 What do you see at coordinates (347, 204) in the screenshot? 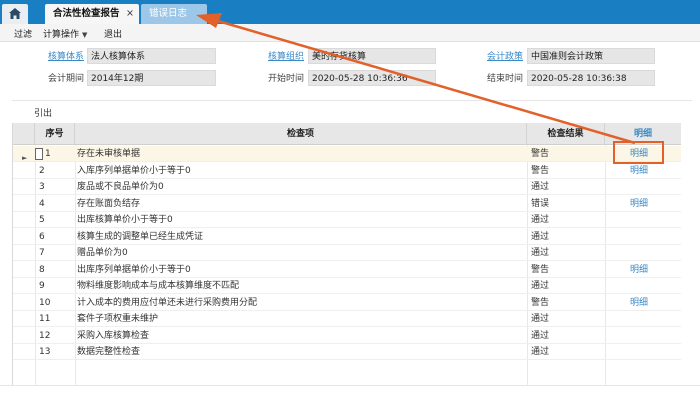
I see `table-row: 4 存在账面负结存 错误 明细` at bounding box center [347, 204].